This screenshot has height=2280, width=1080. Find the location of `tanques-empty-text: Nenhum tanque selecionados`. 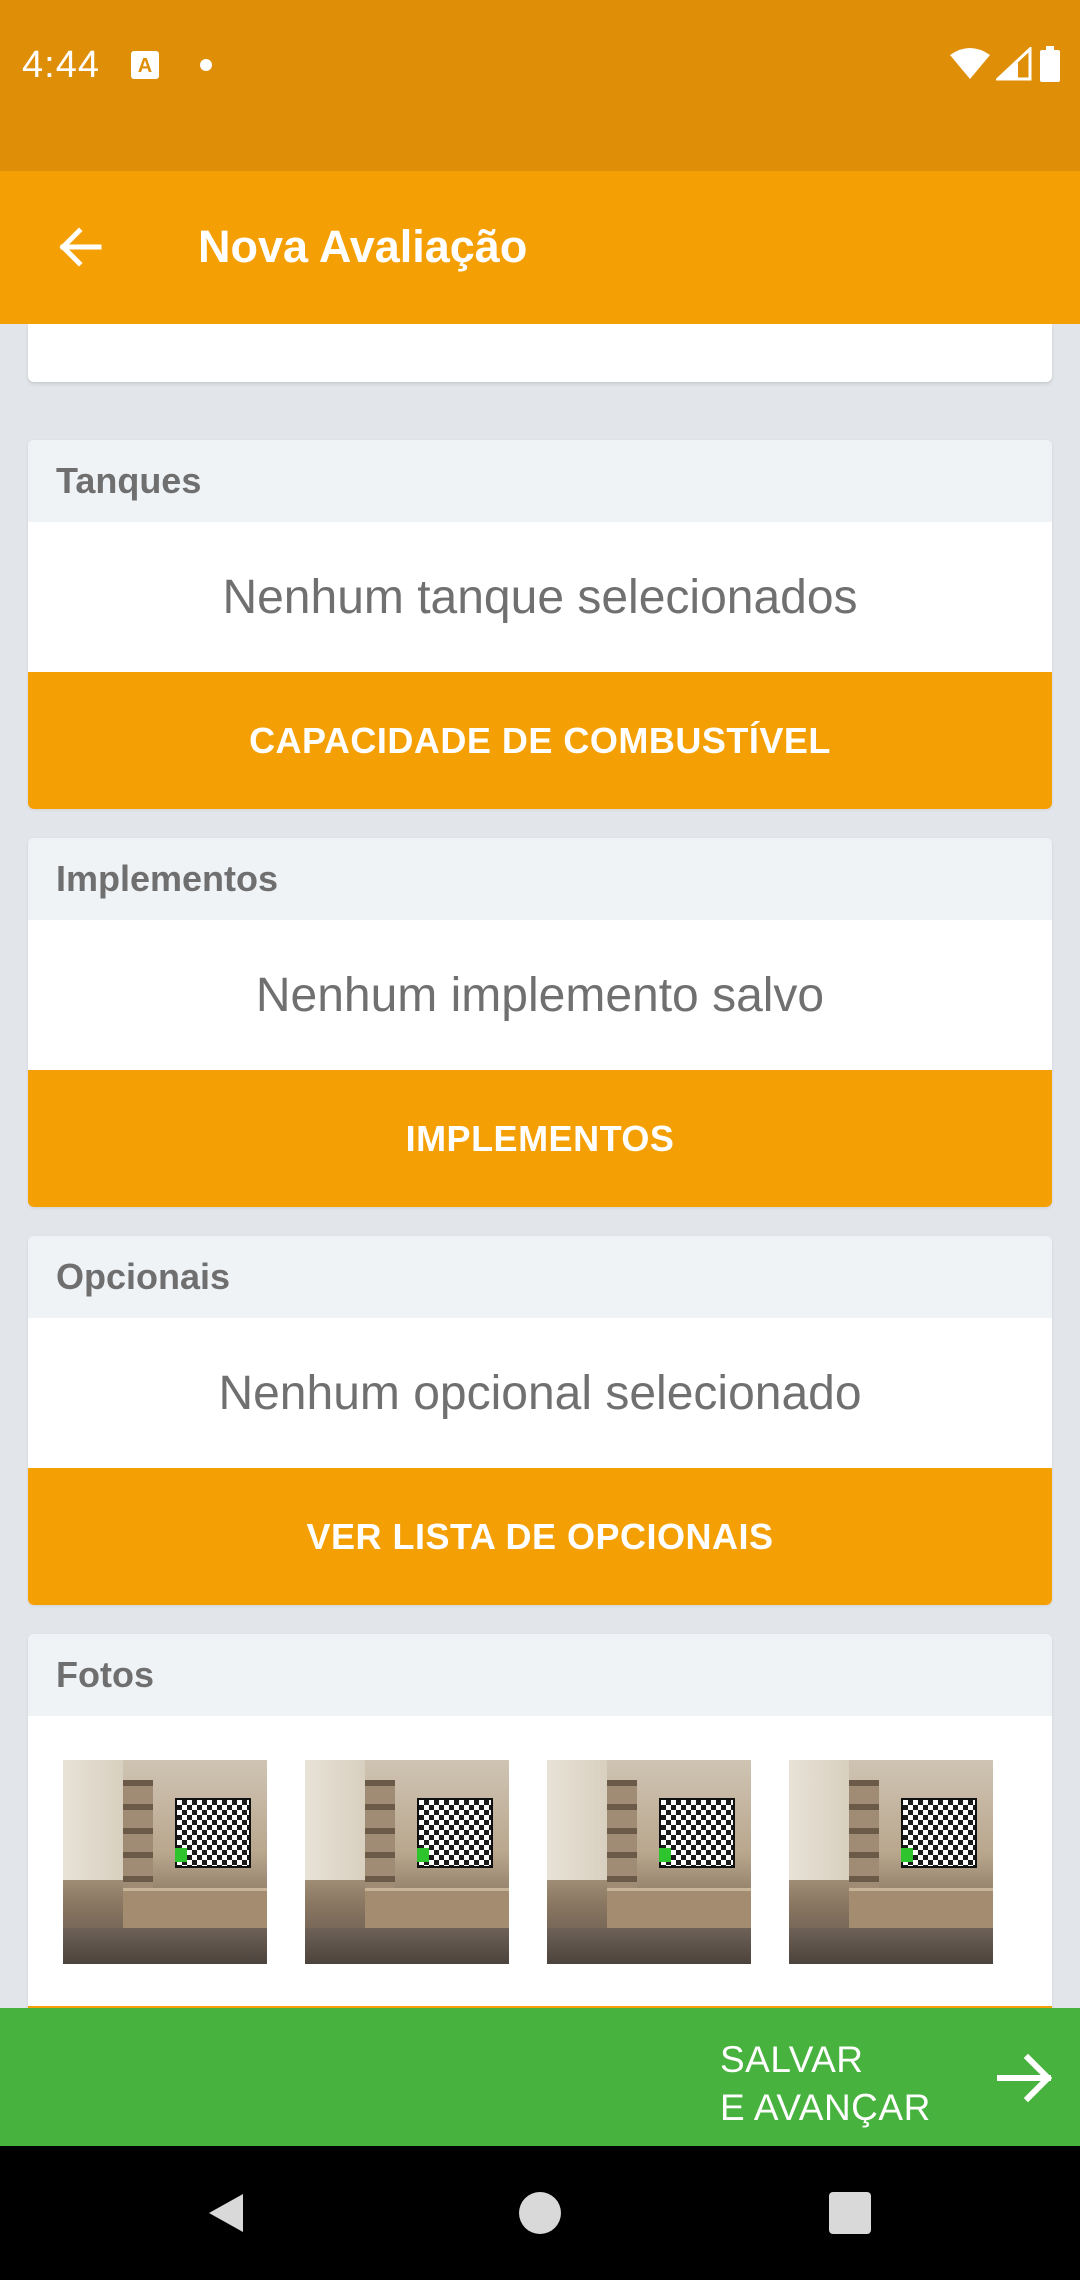

tanques-empty-text: Nenhum tanque selecionados is located at coordinates (540, 597).